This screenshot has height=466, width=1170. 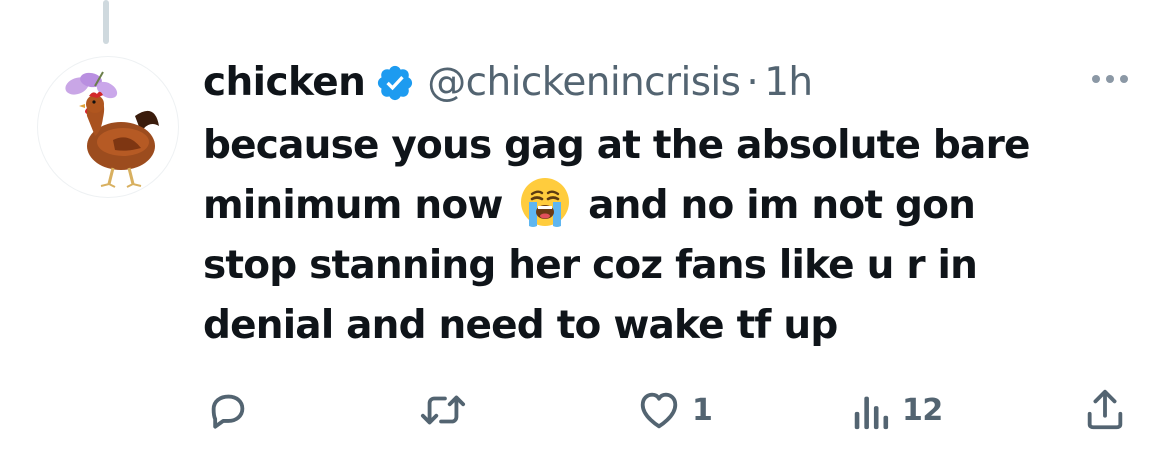 What do you see at coordinates (922, 410) in the screenshot?
I see `views-count: 12` at bounding box center [922, 410].